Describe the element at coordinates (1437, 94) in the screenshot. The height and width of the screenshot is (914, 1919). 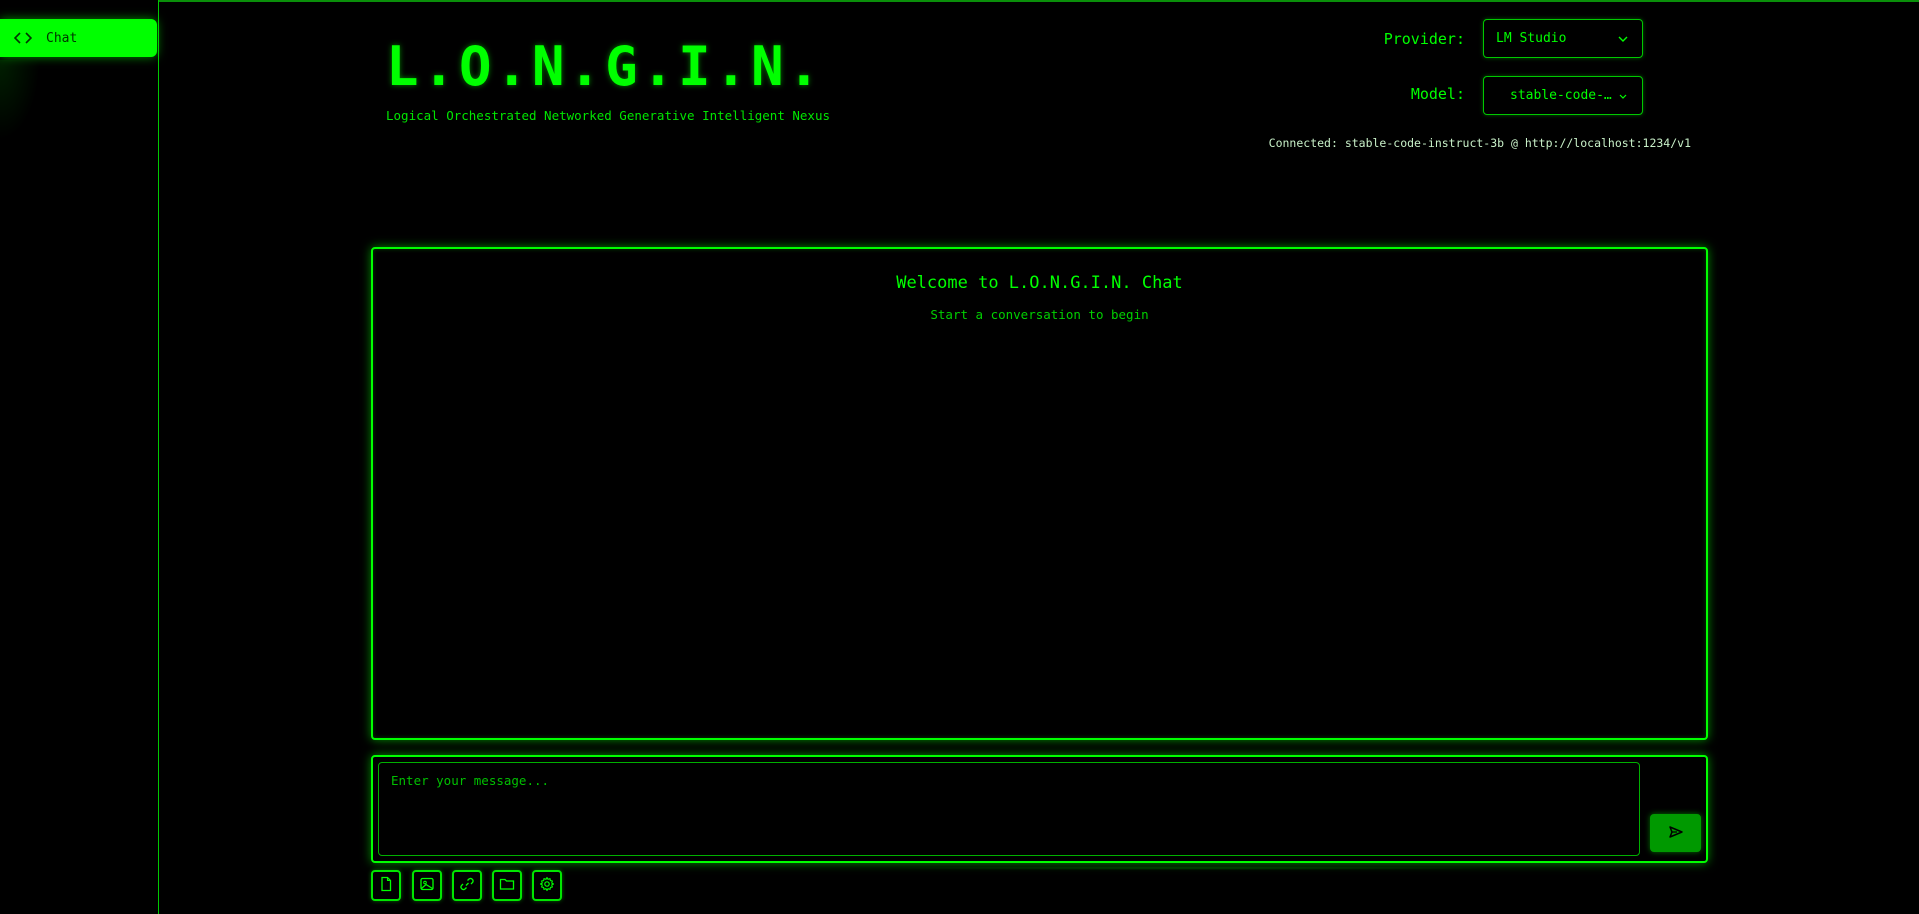
I see `model-label: Model:` at that location.